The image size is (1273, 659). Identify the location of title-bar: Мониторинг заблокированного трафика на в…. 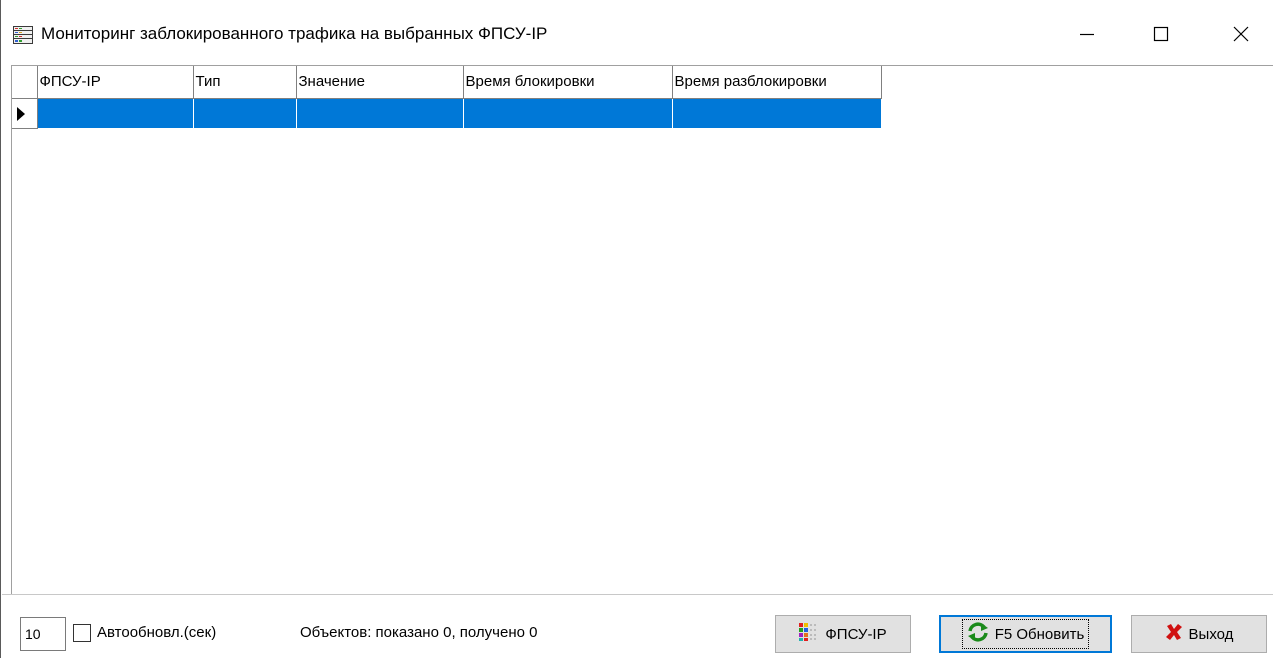
(637, 29).